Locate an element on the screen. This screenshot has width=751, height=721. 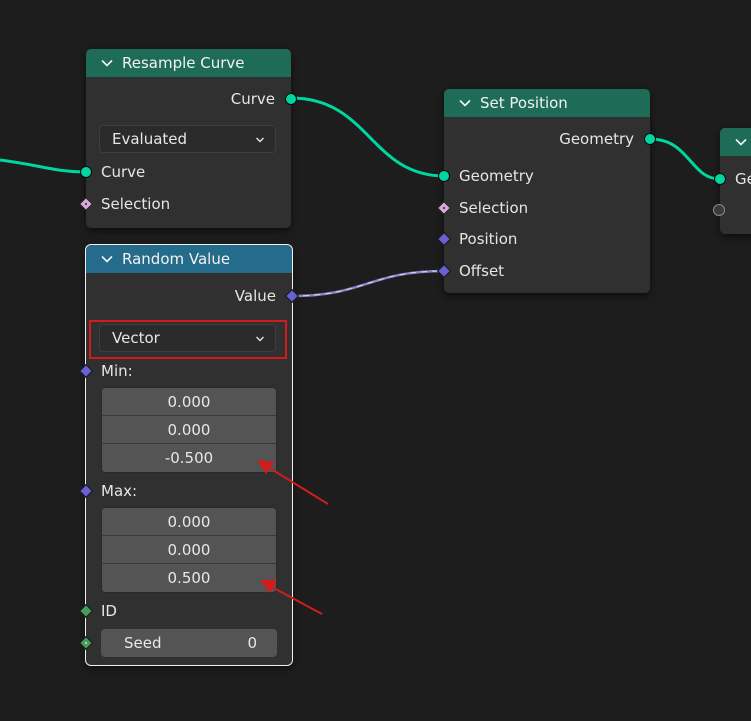
input-geometry-row: Geometry is located at coordinates (496, 176).